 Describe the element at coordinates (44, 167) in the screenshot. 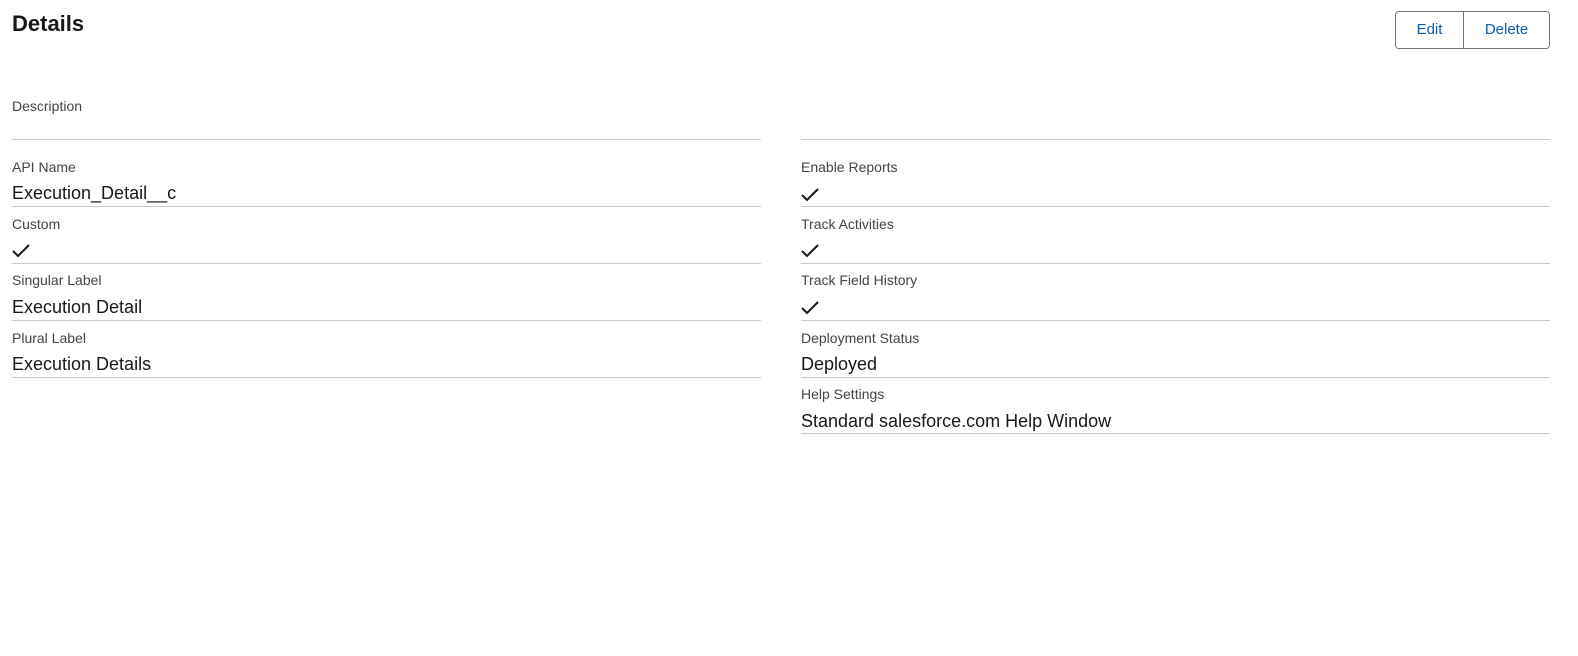

I see `field-label: API Name` at that location.